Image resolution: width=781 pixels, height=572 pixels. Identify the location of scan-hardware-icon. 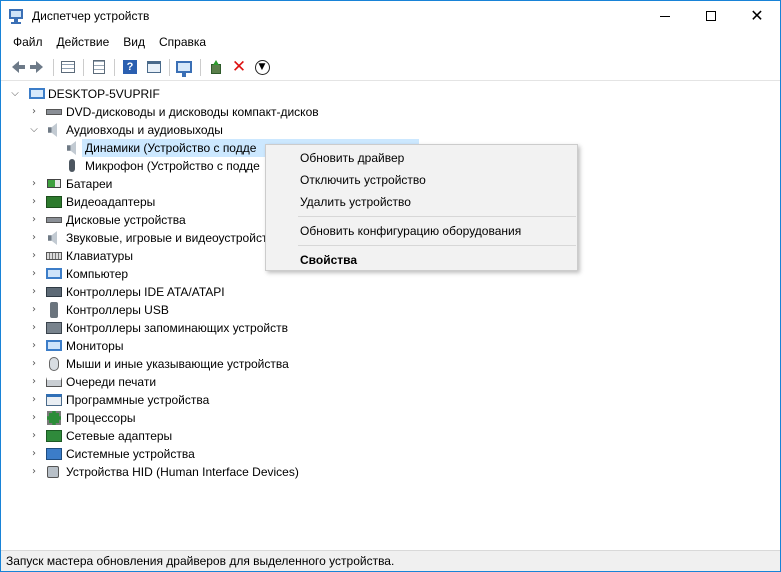
(184, 69).